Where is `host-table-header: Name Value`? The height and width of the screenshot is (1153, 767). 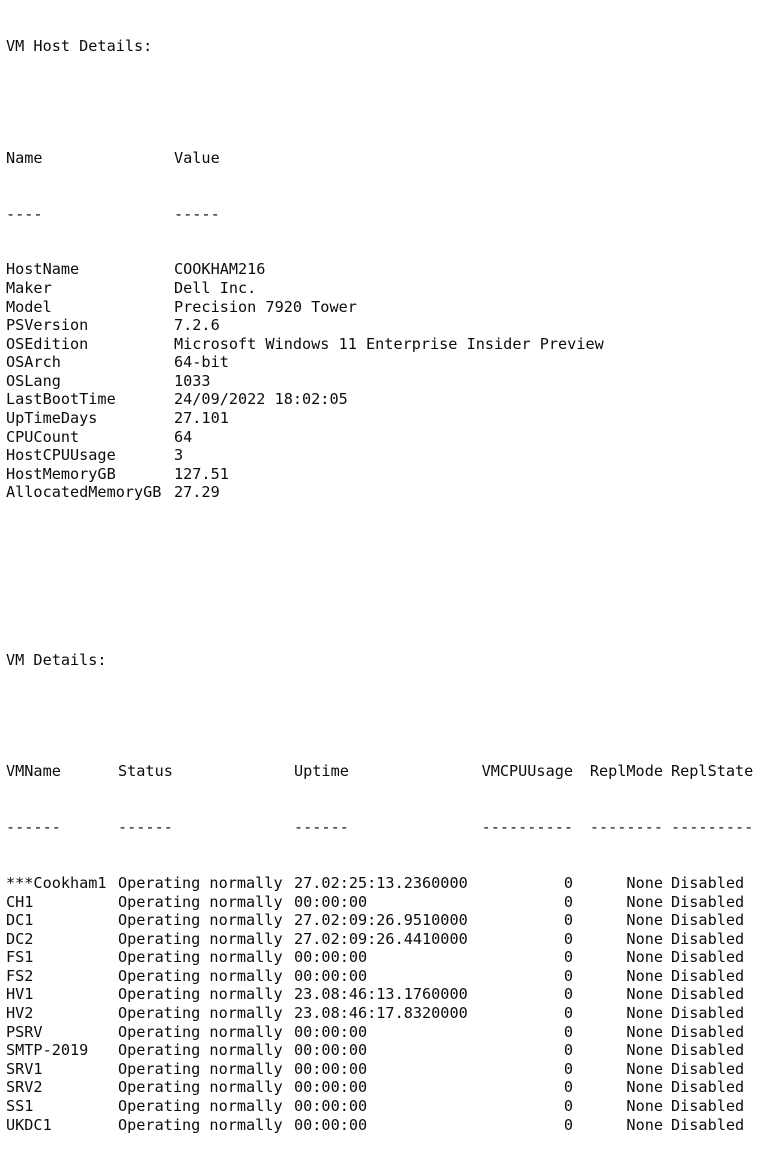
host-table-header: Name Value is located at coordinates (379, 158).